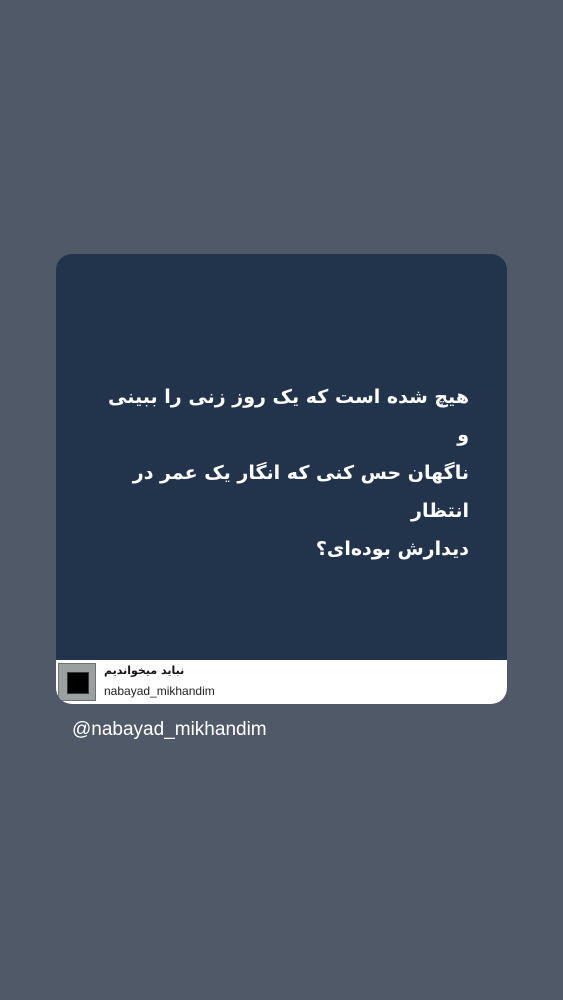 This screenshot has width=563, height=1000. What do you see at coordinates (144, 670) in the screenshot?
I see `account-name: نباید میخواندیم` at bounding box center [144, 670].